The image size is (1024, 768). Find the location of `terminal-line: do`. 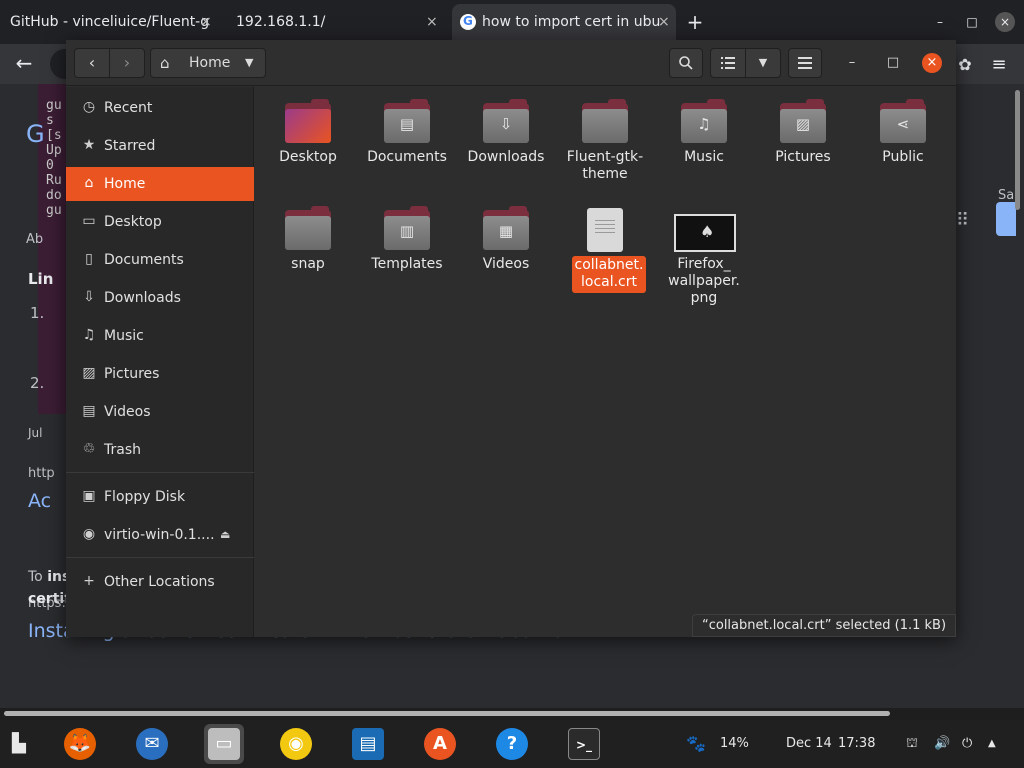

terminal-line: do is located at coordinates (54, 195).